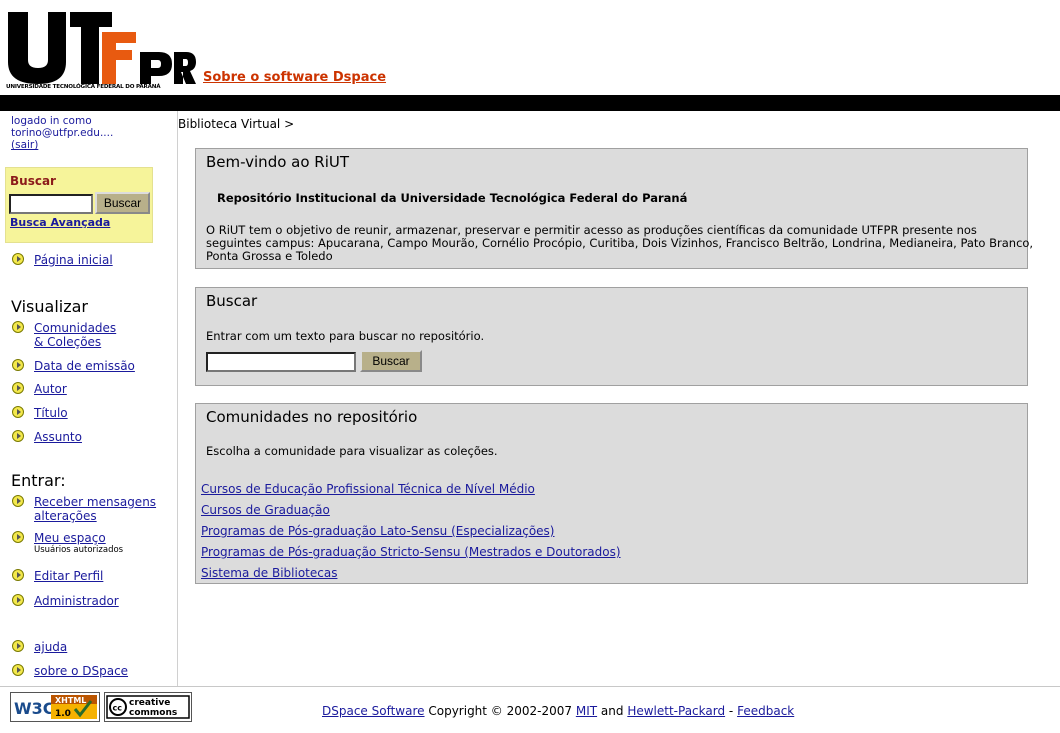 Image resolution: width=1060 pixels, height=733 pixels. What do you see at coordinates (38, 480) in the screenshot?
I see `login-heading: Entrar:` at bounding box center [38, 480].